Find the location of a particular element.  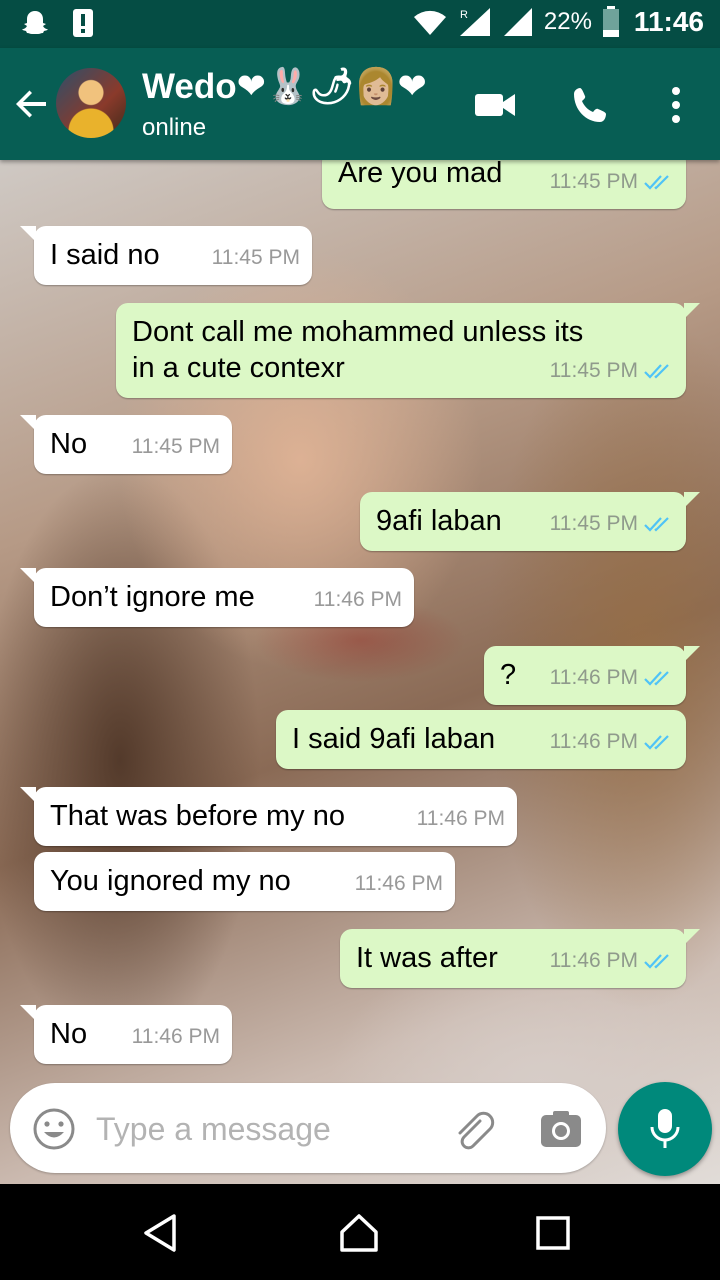

message-text: ? is located at coordinates (508, 675).